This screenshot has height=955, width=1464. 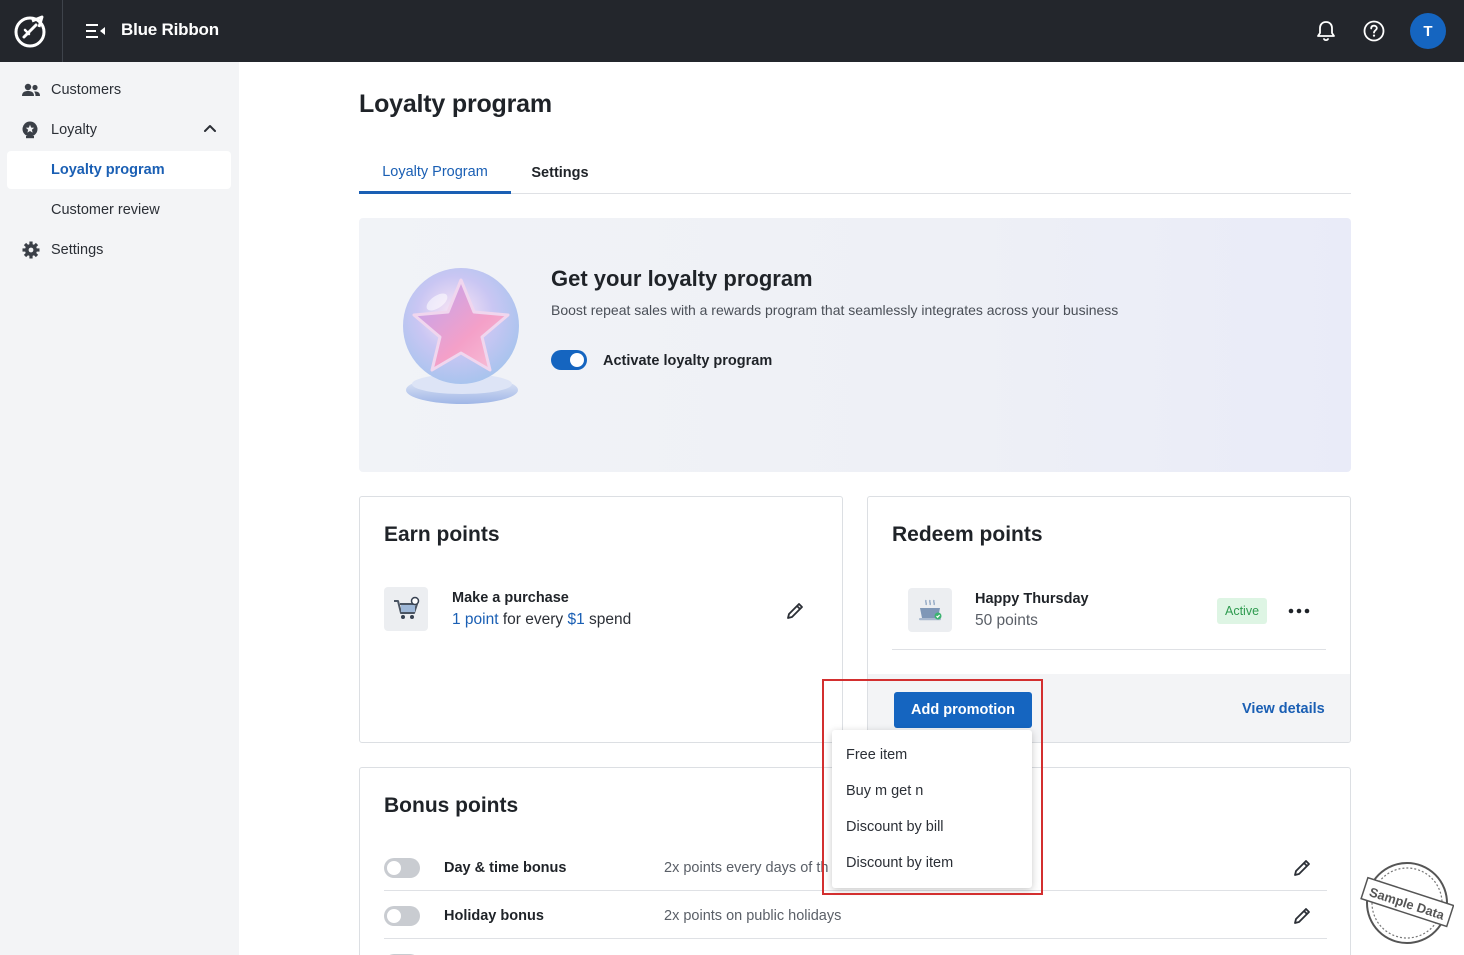 I want to click on bonus-row-description: 2x points on public holidays, so click(x=753, y=916).